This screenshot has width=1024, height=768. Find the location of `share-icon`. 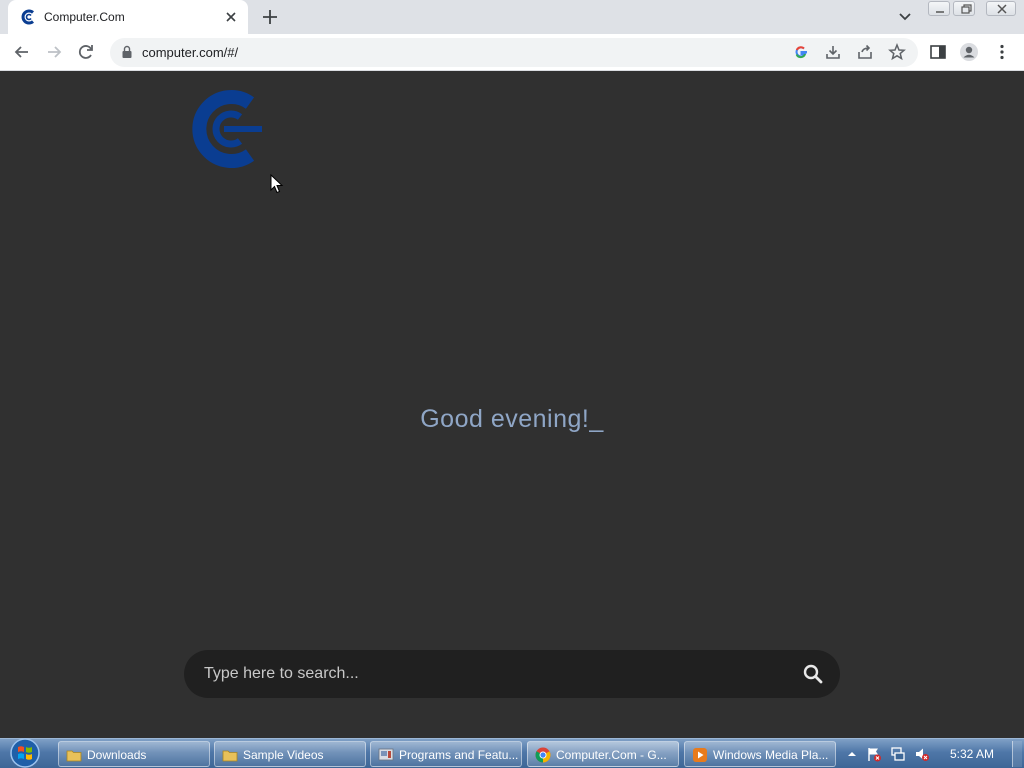

share-icon is located at coordinates (865, 52).